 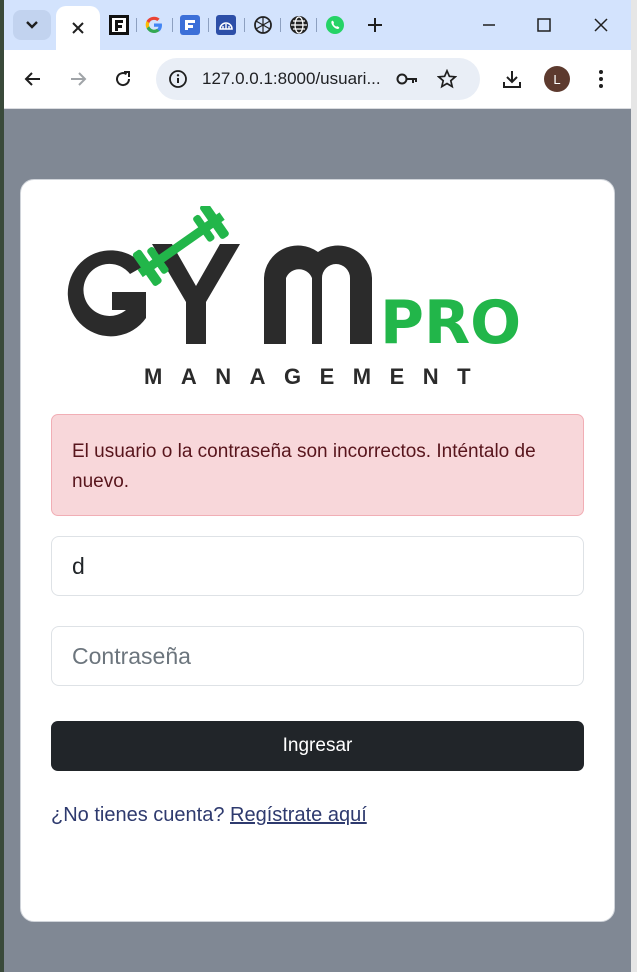 I want to click on reload-icon, so click(x=123, y=79).